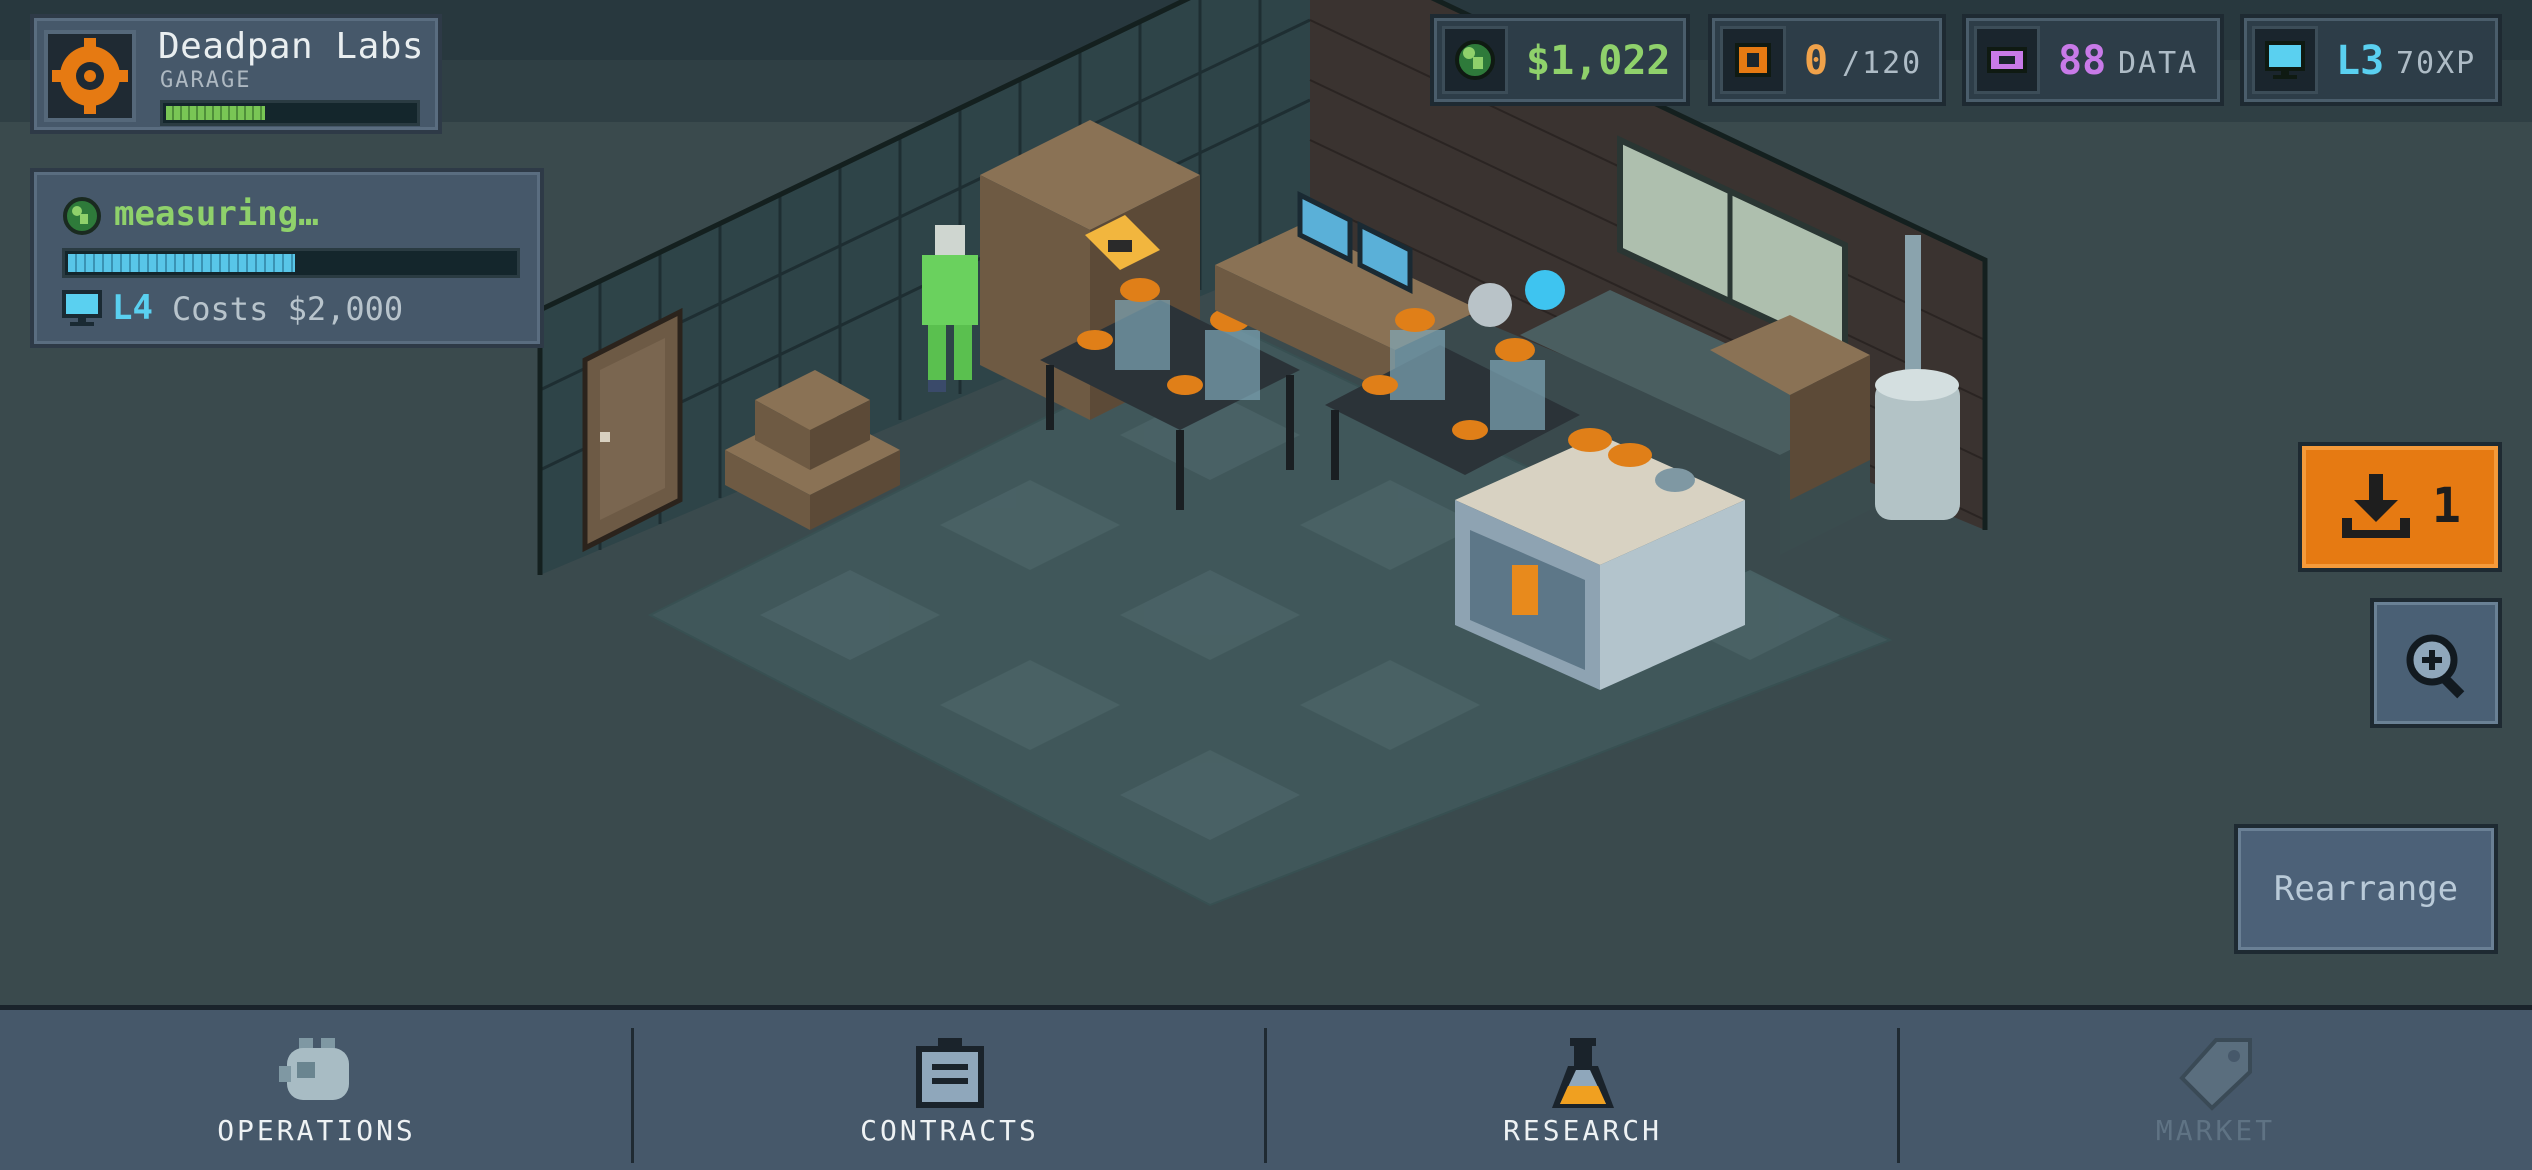  What do you see at coordinates (313, 1069) in the screenshot?
I see `operations-icon` at bounding box center [313, 1069].